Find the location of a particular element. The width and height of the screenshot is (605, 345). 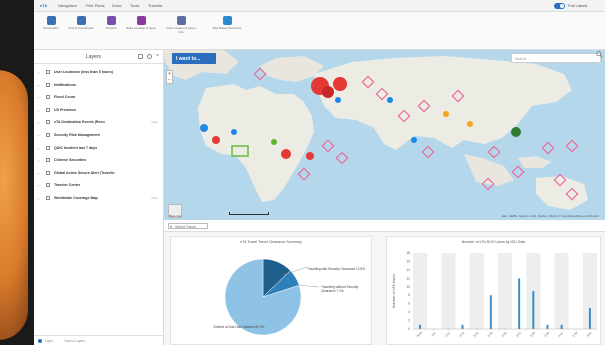

pie-chart-title: eTA Travel Travel Clearance Summary is located at coordinates (271, 242).